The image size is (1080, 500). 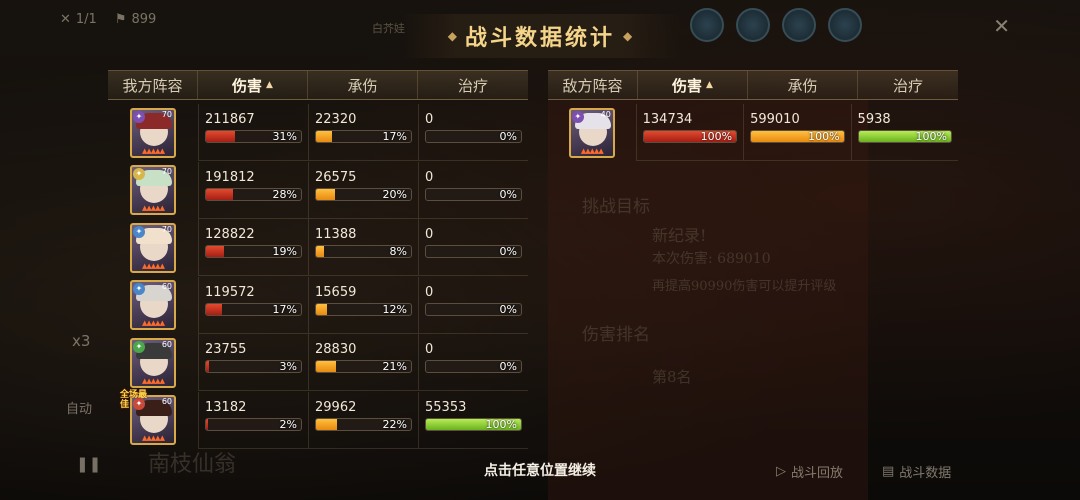 I want to click on skill-bar, so click(x=776, y=25).